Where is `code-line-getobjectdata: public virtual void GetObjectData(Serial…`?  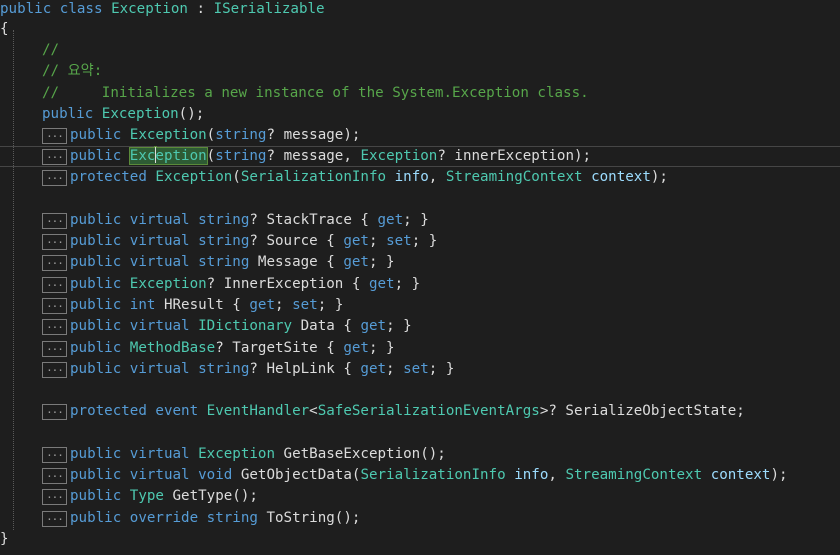
code-line-getobjectdata: public virtual void GetObjectData(Serial… is located at coordinates (455, 476).